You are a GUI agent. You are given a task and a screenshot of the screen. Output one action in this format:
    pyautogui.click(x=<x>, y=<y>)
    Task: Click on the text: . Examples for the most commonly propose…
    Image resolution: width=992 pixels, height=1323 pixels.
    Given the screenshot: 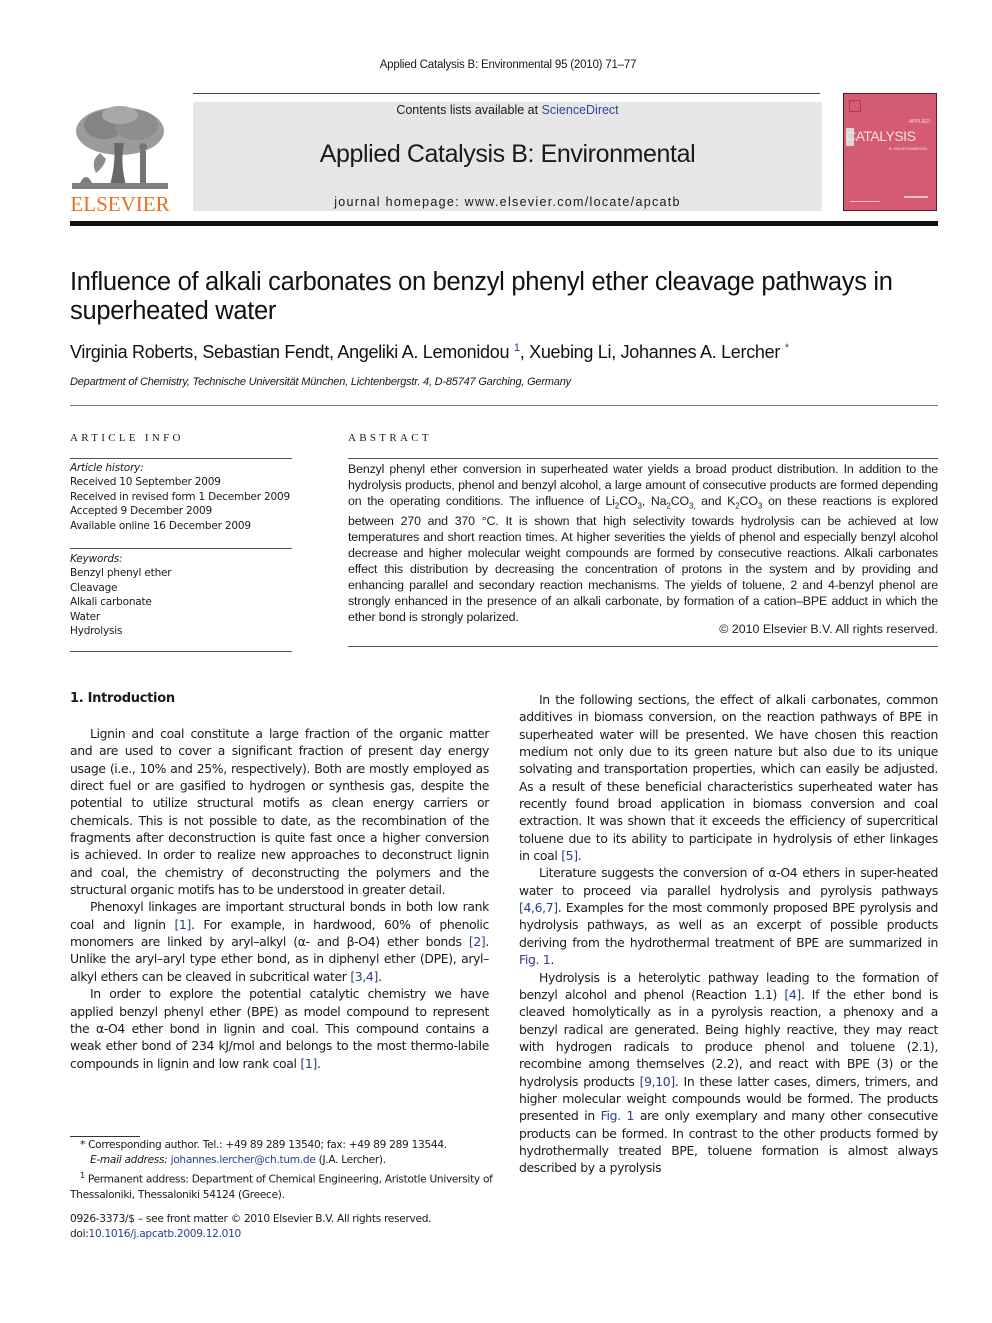 What is the action you would take?
    pyautogui.click(x=728, y=925)
    